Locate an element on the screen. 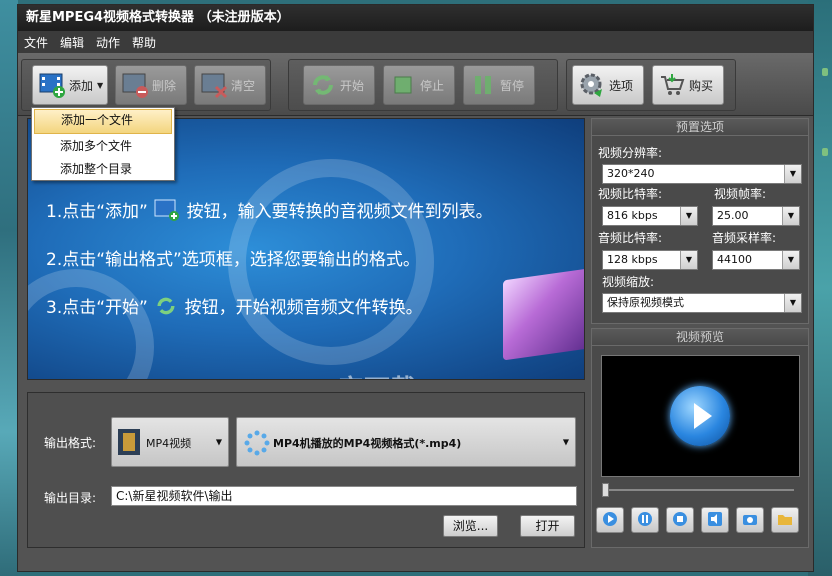 The image size is (832, 576). open-button: 打开 is located at coordinates (547, 526).